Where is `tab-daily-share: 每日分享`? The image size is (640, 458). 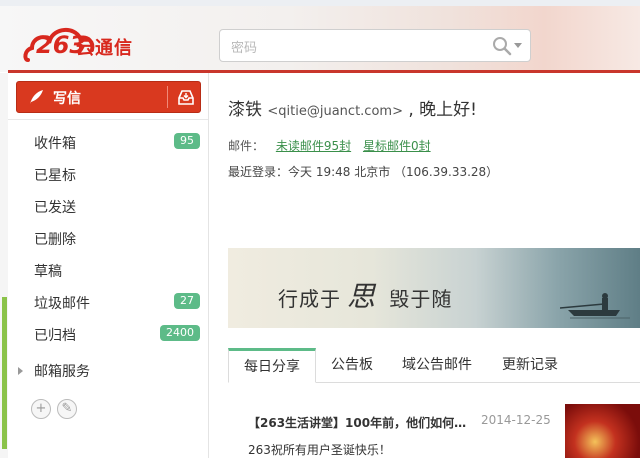
tab-daily-share: 每日分享 is located at coordinates (272, 365).